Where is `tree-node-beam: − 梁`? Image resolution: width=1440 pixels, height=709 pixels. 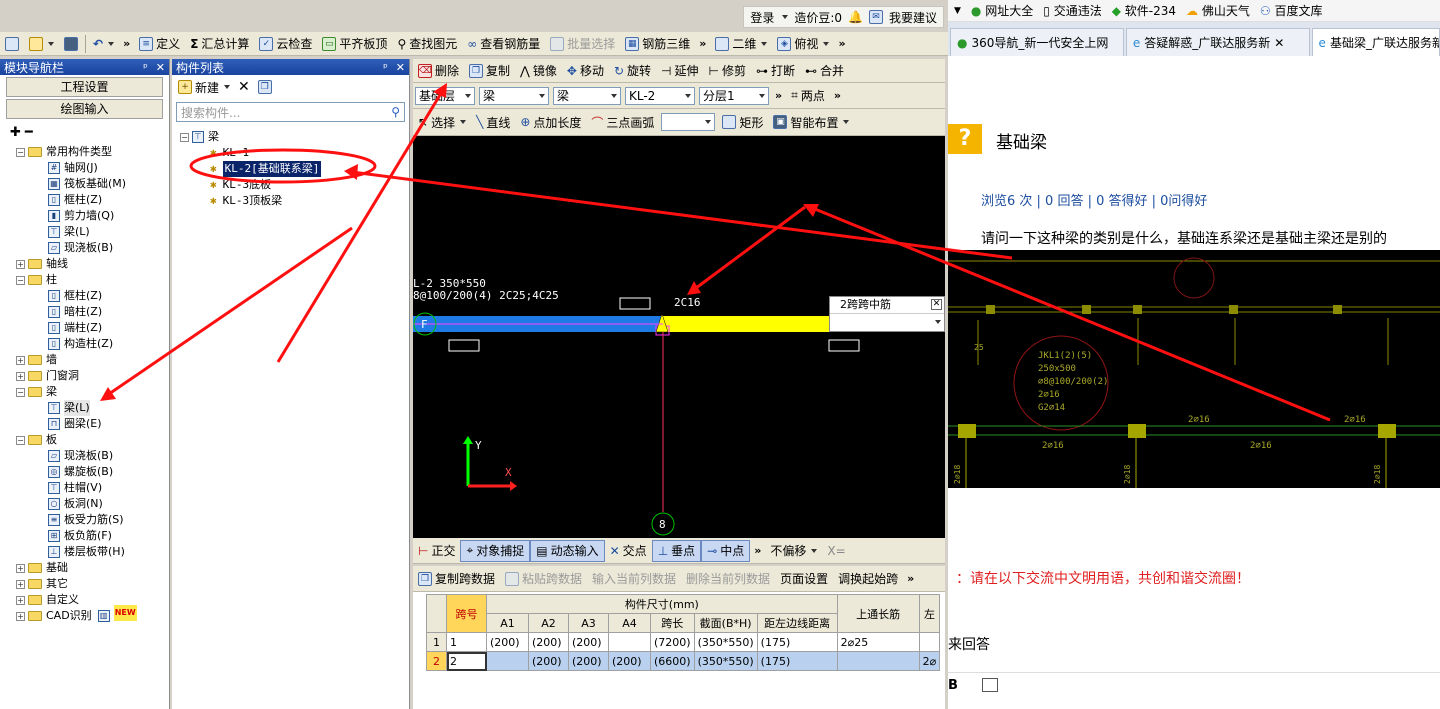 tree-node-beam: − 梁 is located at coordinates (92, 392).